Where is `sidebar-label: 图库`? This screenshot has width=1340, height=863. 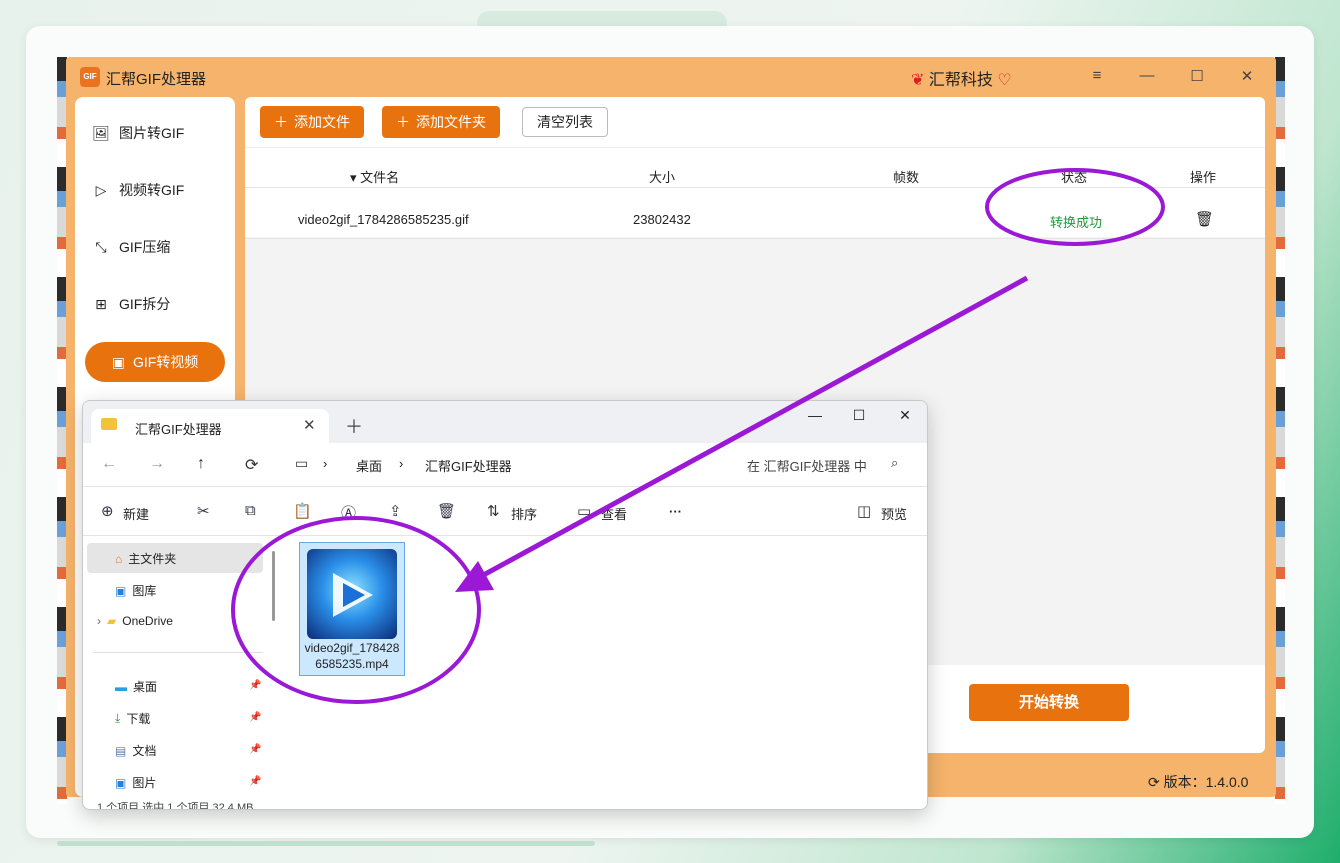
sidebar-label: 图库 is located at coordinates (144, 591).